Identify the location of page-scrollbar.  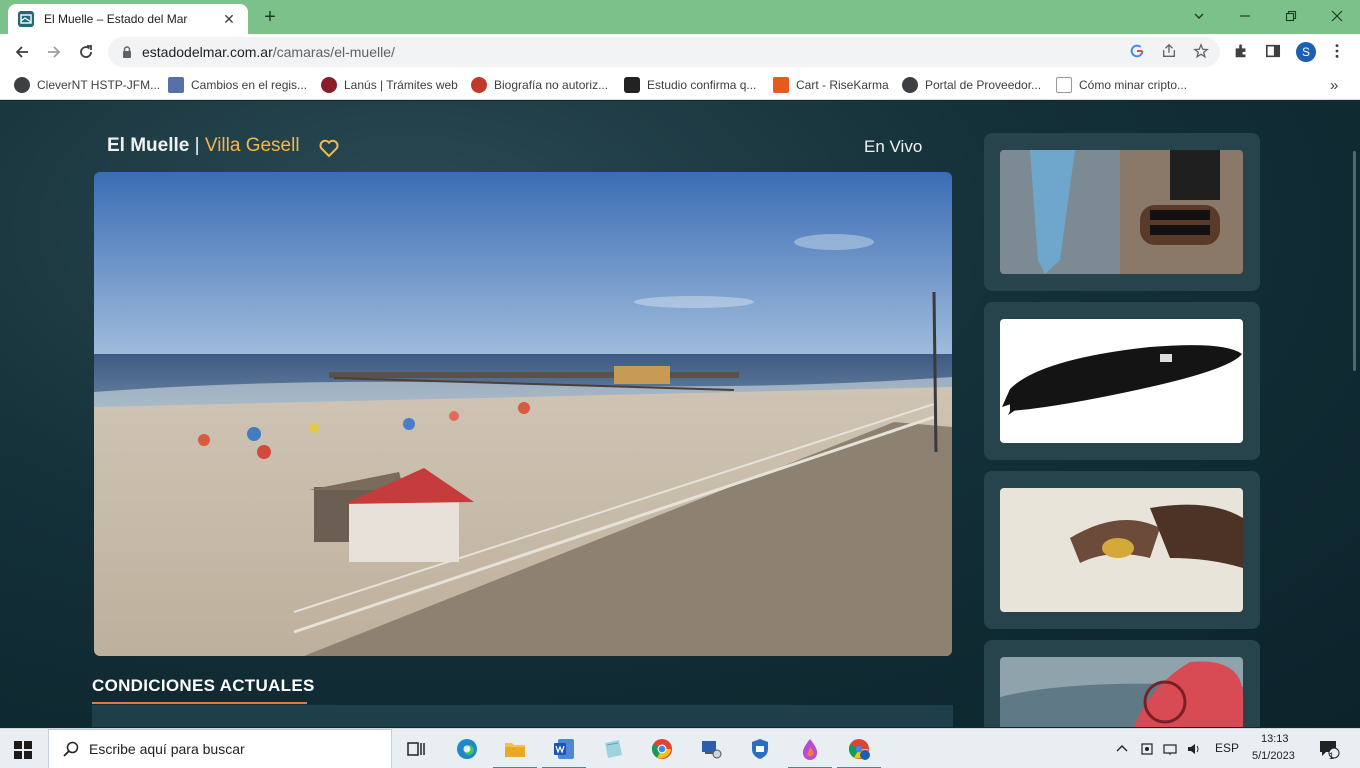
(1354, 261).